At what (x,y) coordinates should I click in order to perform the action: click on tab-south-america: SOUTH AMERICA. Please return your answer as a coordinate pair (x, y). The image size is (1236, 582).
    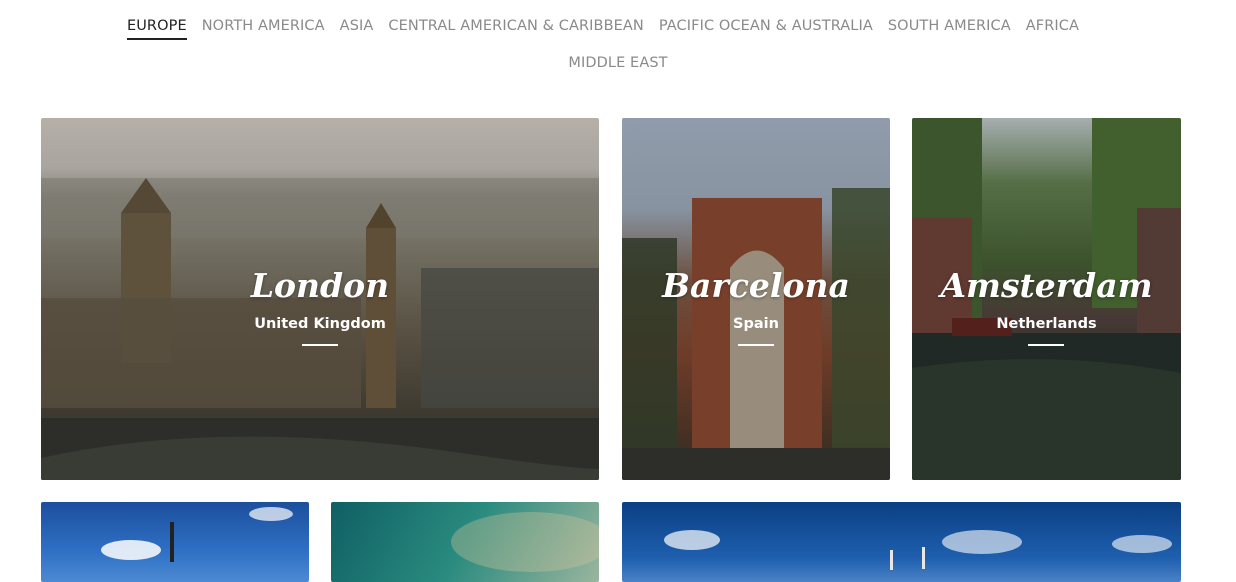
    Looking at the image, I should click on (949, 28).